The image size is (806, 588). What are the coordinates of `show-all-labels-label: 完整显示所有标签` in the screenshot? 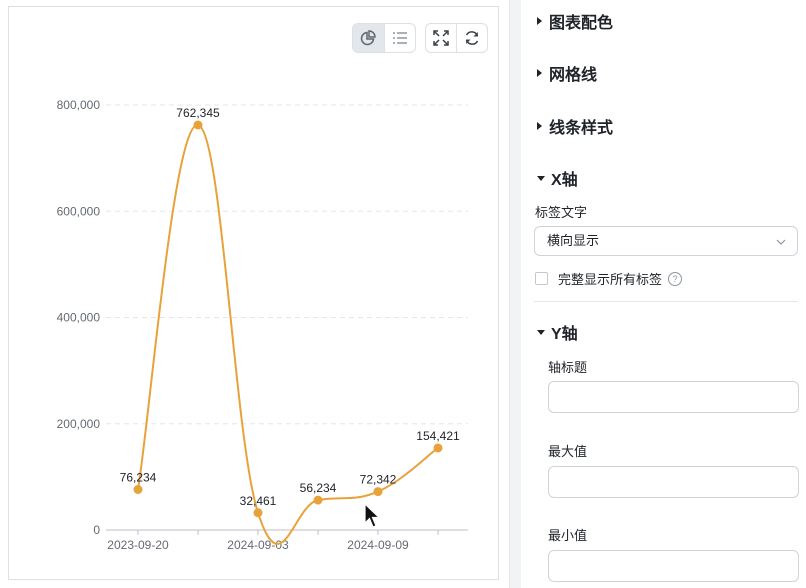 It's located at (610, 278).